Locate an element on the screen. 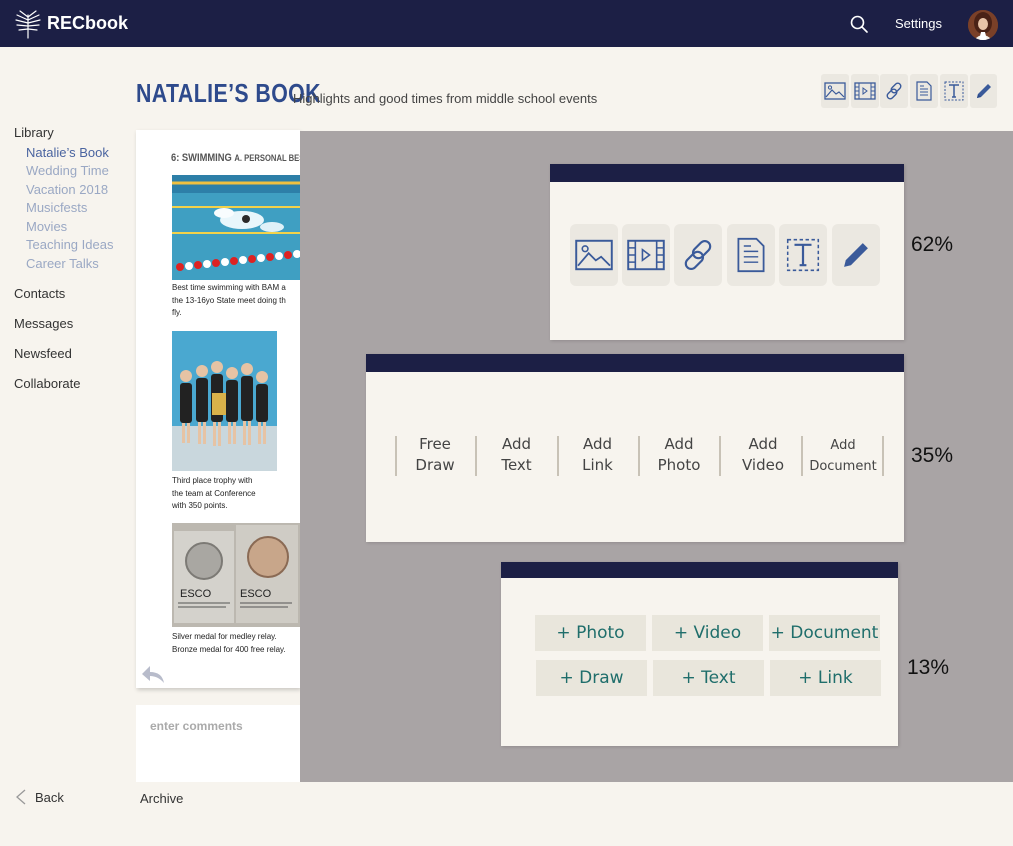 The width and height of the screenshot is (1013, 846). variant-video-button is located at coordinates (646, 255).